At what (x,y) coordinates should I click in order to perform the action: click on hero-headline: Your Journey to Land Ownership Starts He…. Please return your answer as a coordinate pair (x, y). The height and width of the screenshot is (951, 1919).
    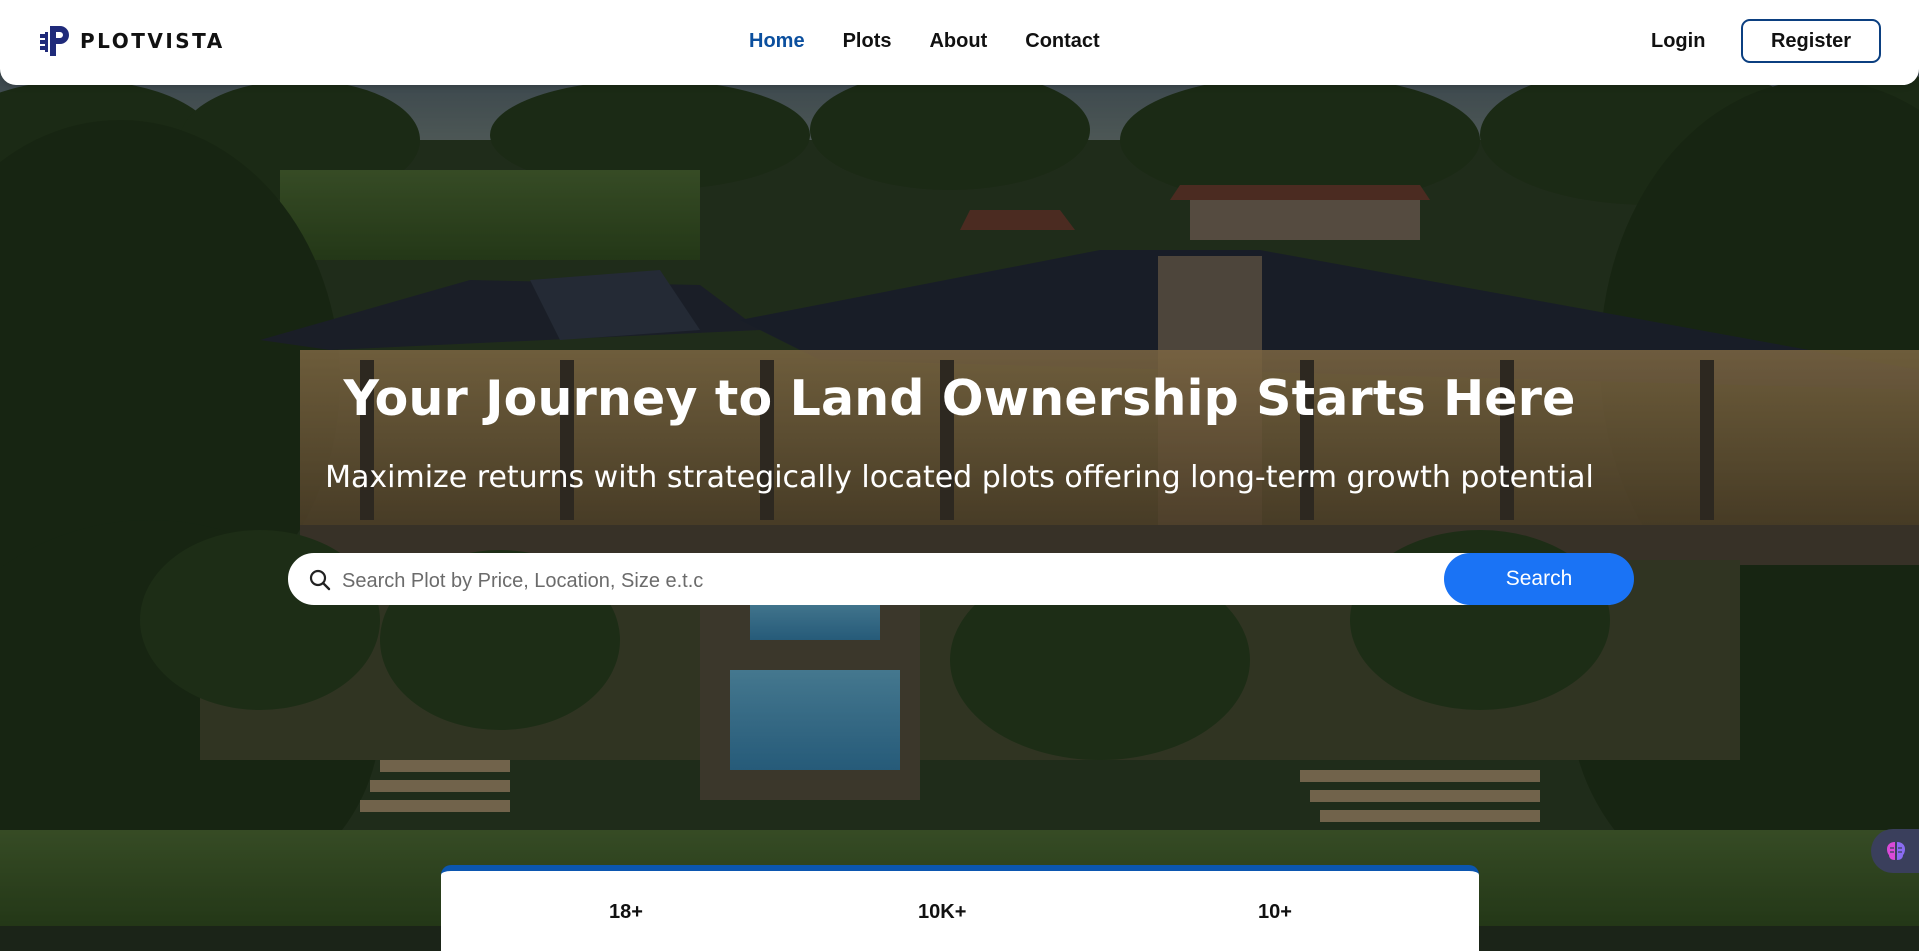
    Looking at the image, I should click on (959, 398).